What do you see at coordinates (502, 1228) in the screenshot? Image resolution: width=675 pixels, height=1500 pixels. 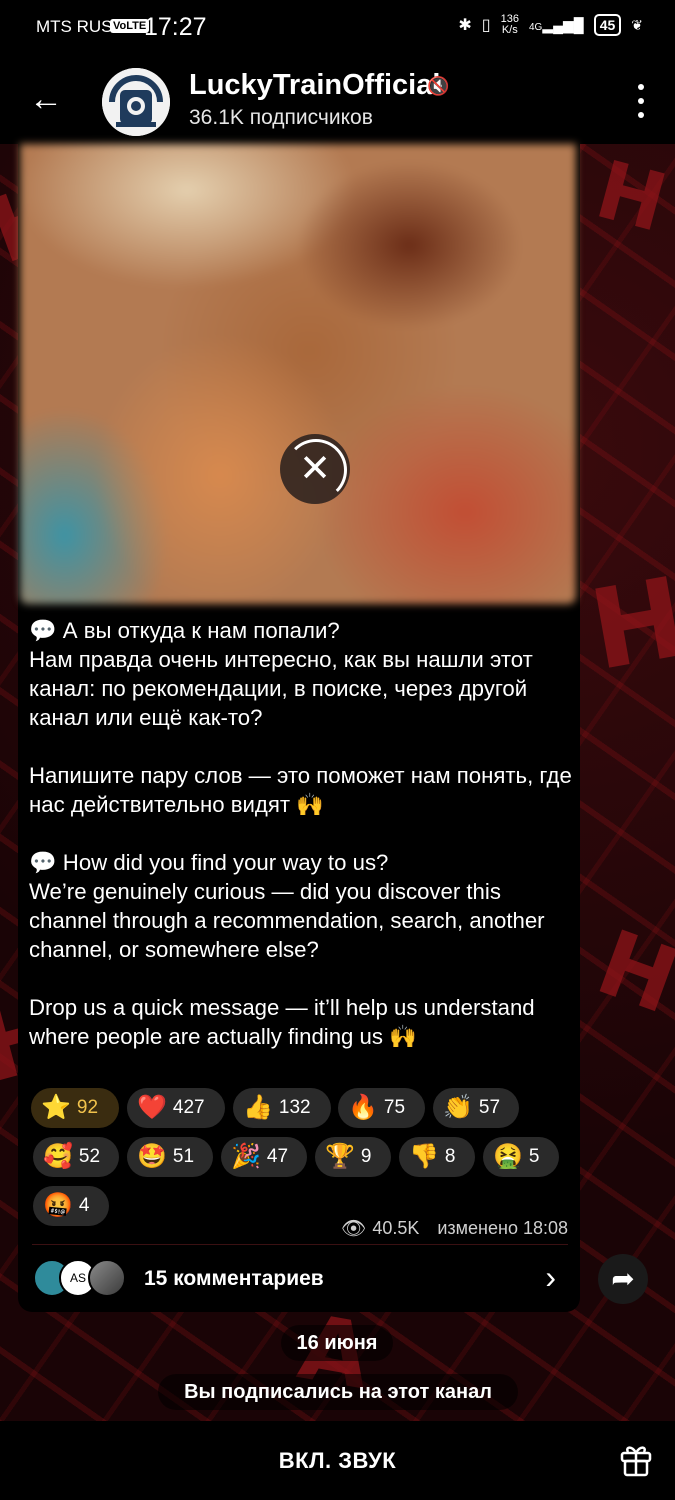 I see `edited-label: изменено 18:08` at bounding box center [502, 1228].